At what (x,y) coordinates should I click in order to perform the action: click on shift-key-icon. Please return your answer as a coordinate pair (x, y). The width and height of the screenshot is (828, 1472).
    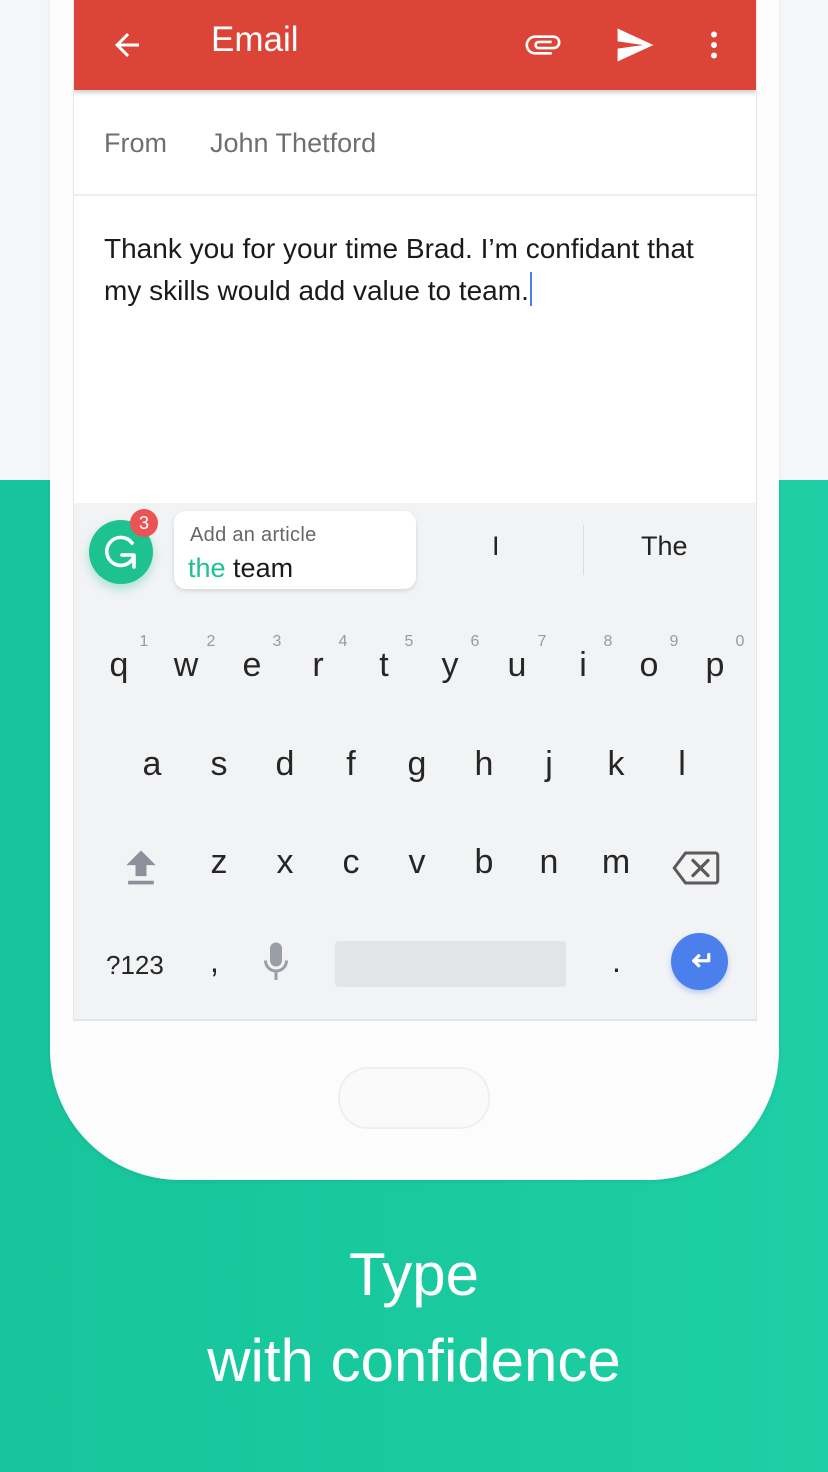
    Looking at the image, I should click on (141, 869).